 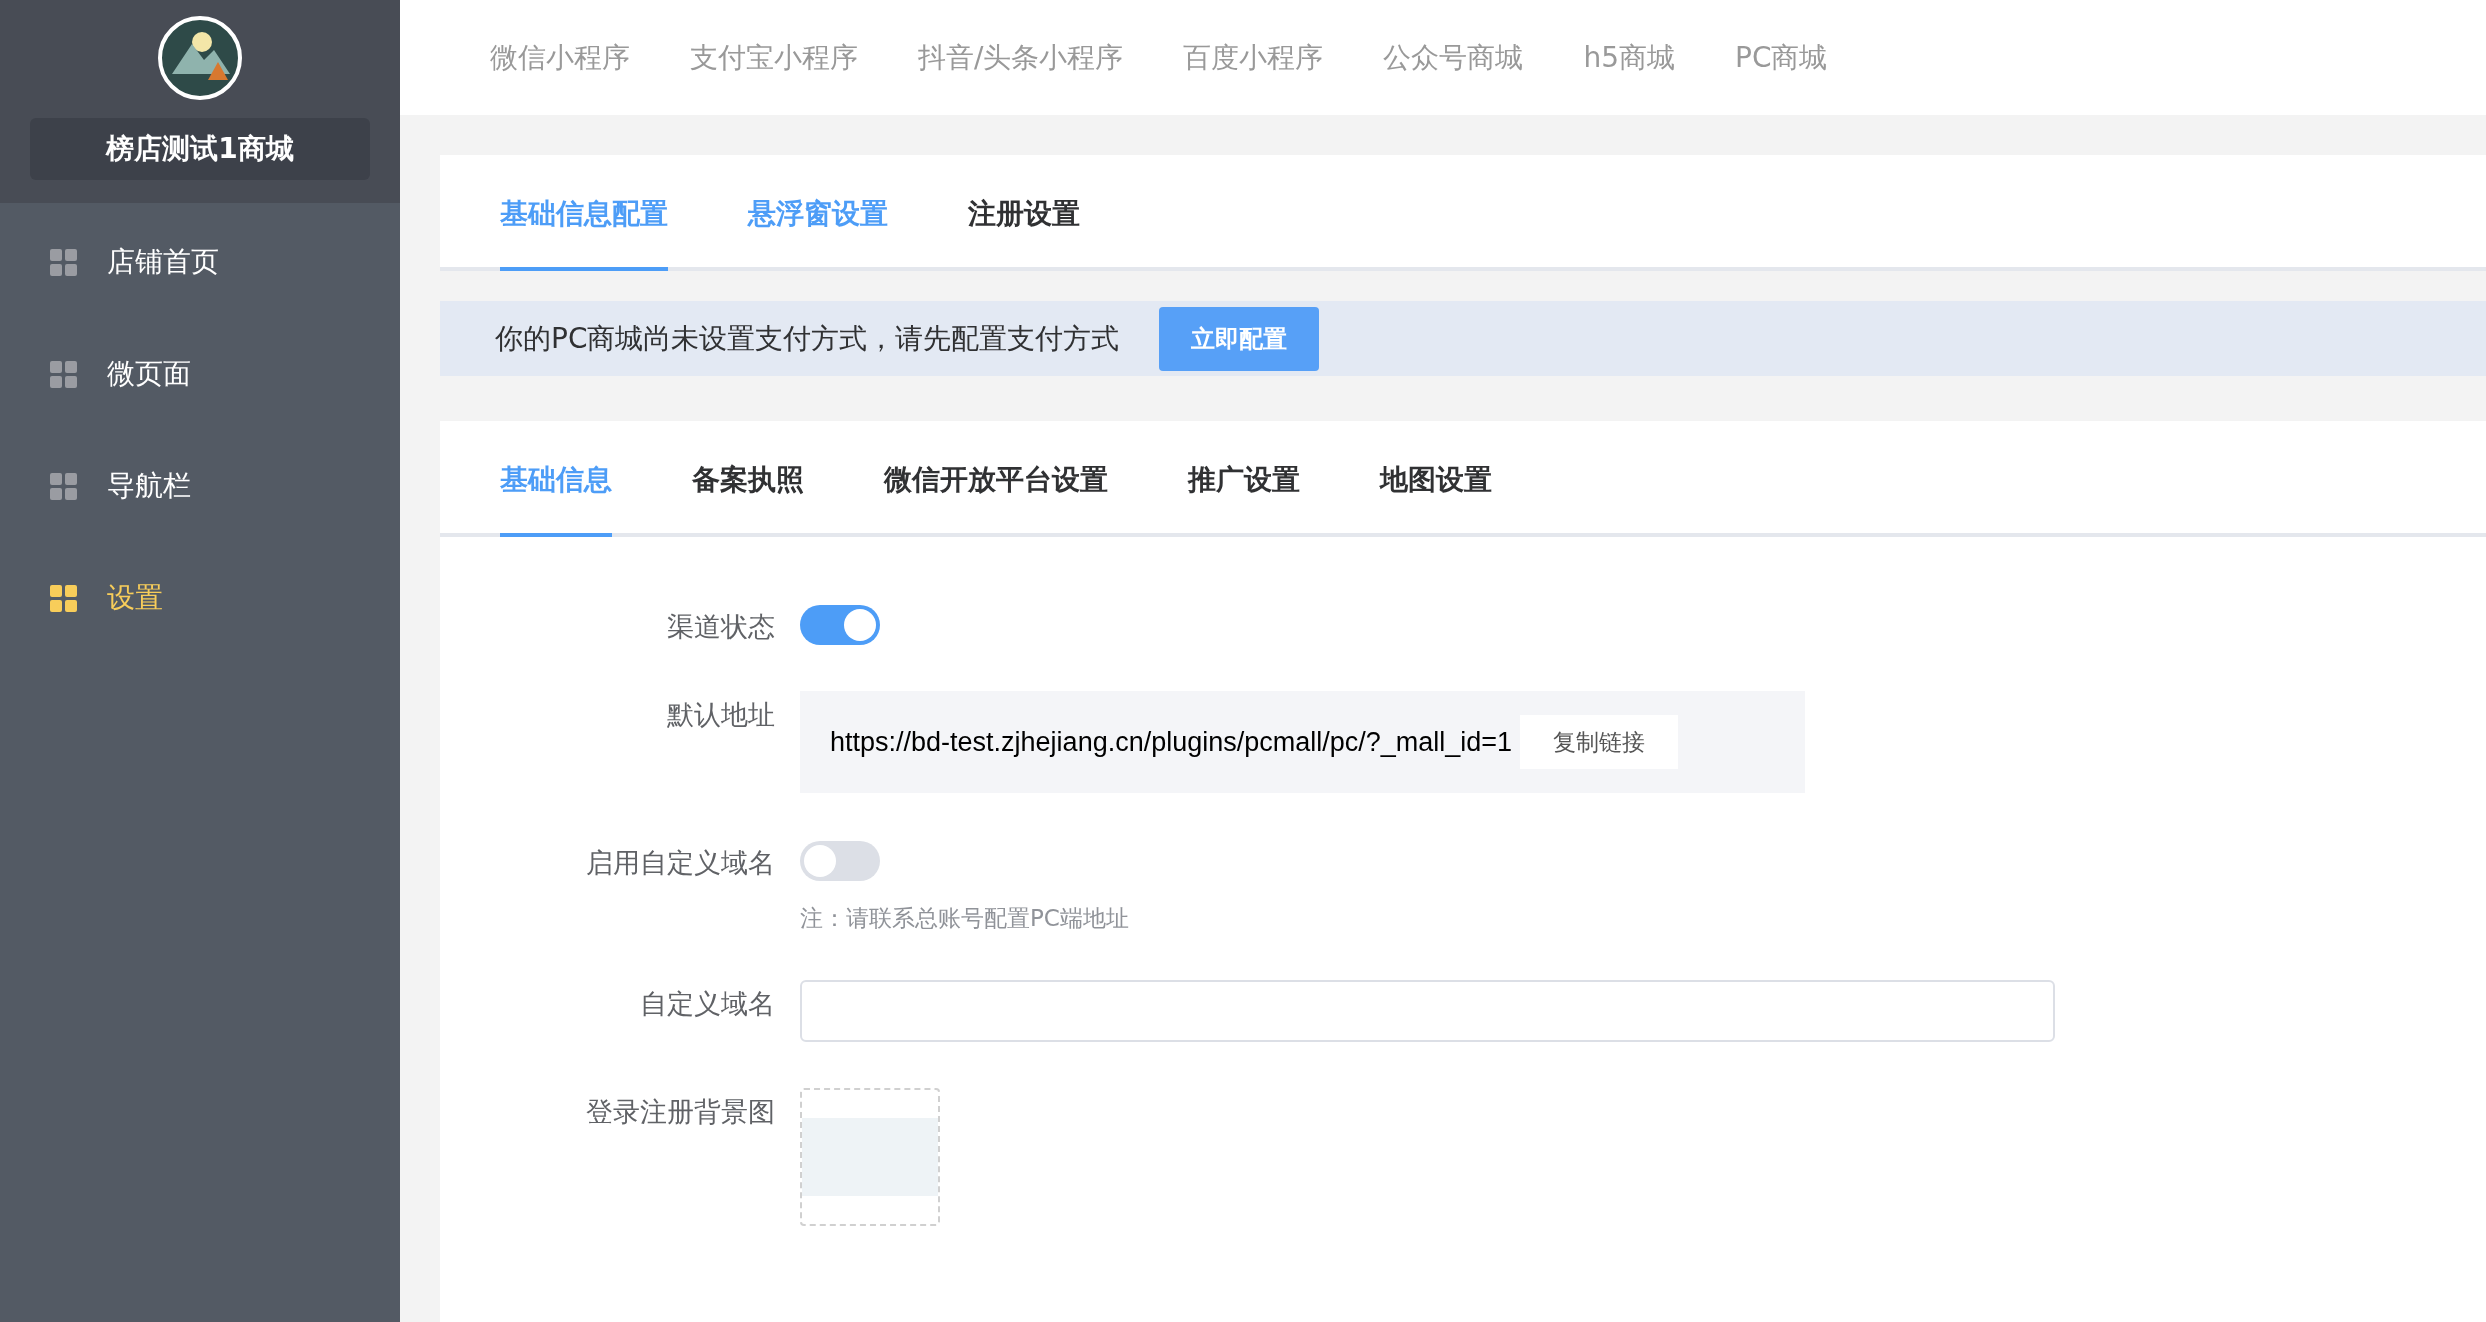 What do you see at coordinates (1239, 338) in the screenshot?
I see `configure-button: 立即配置` at bounding box center [1239, 338].